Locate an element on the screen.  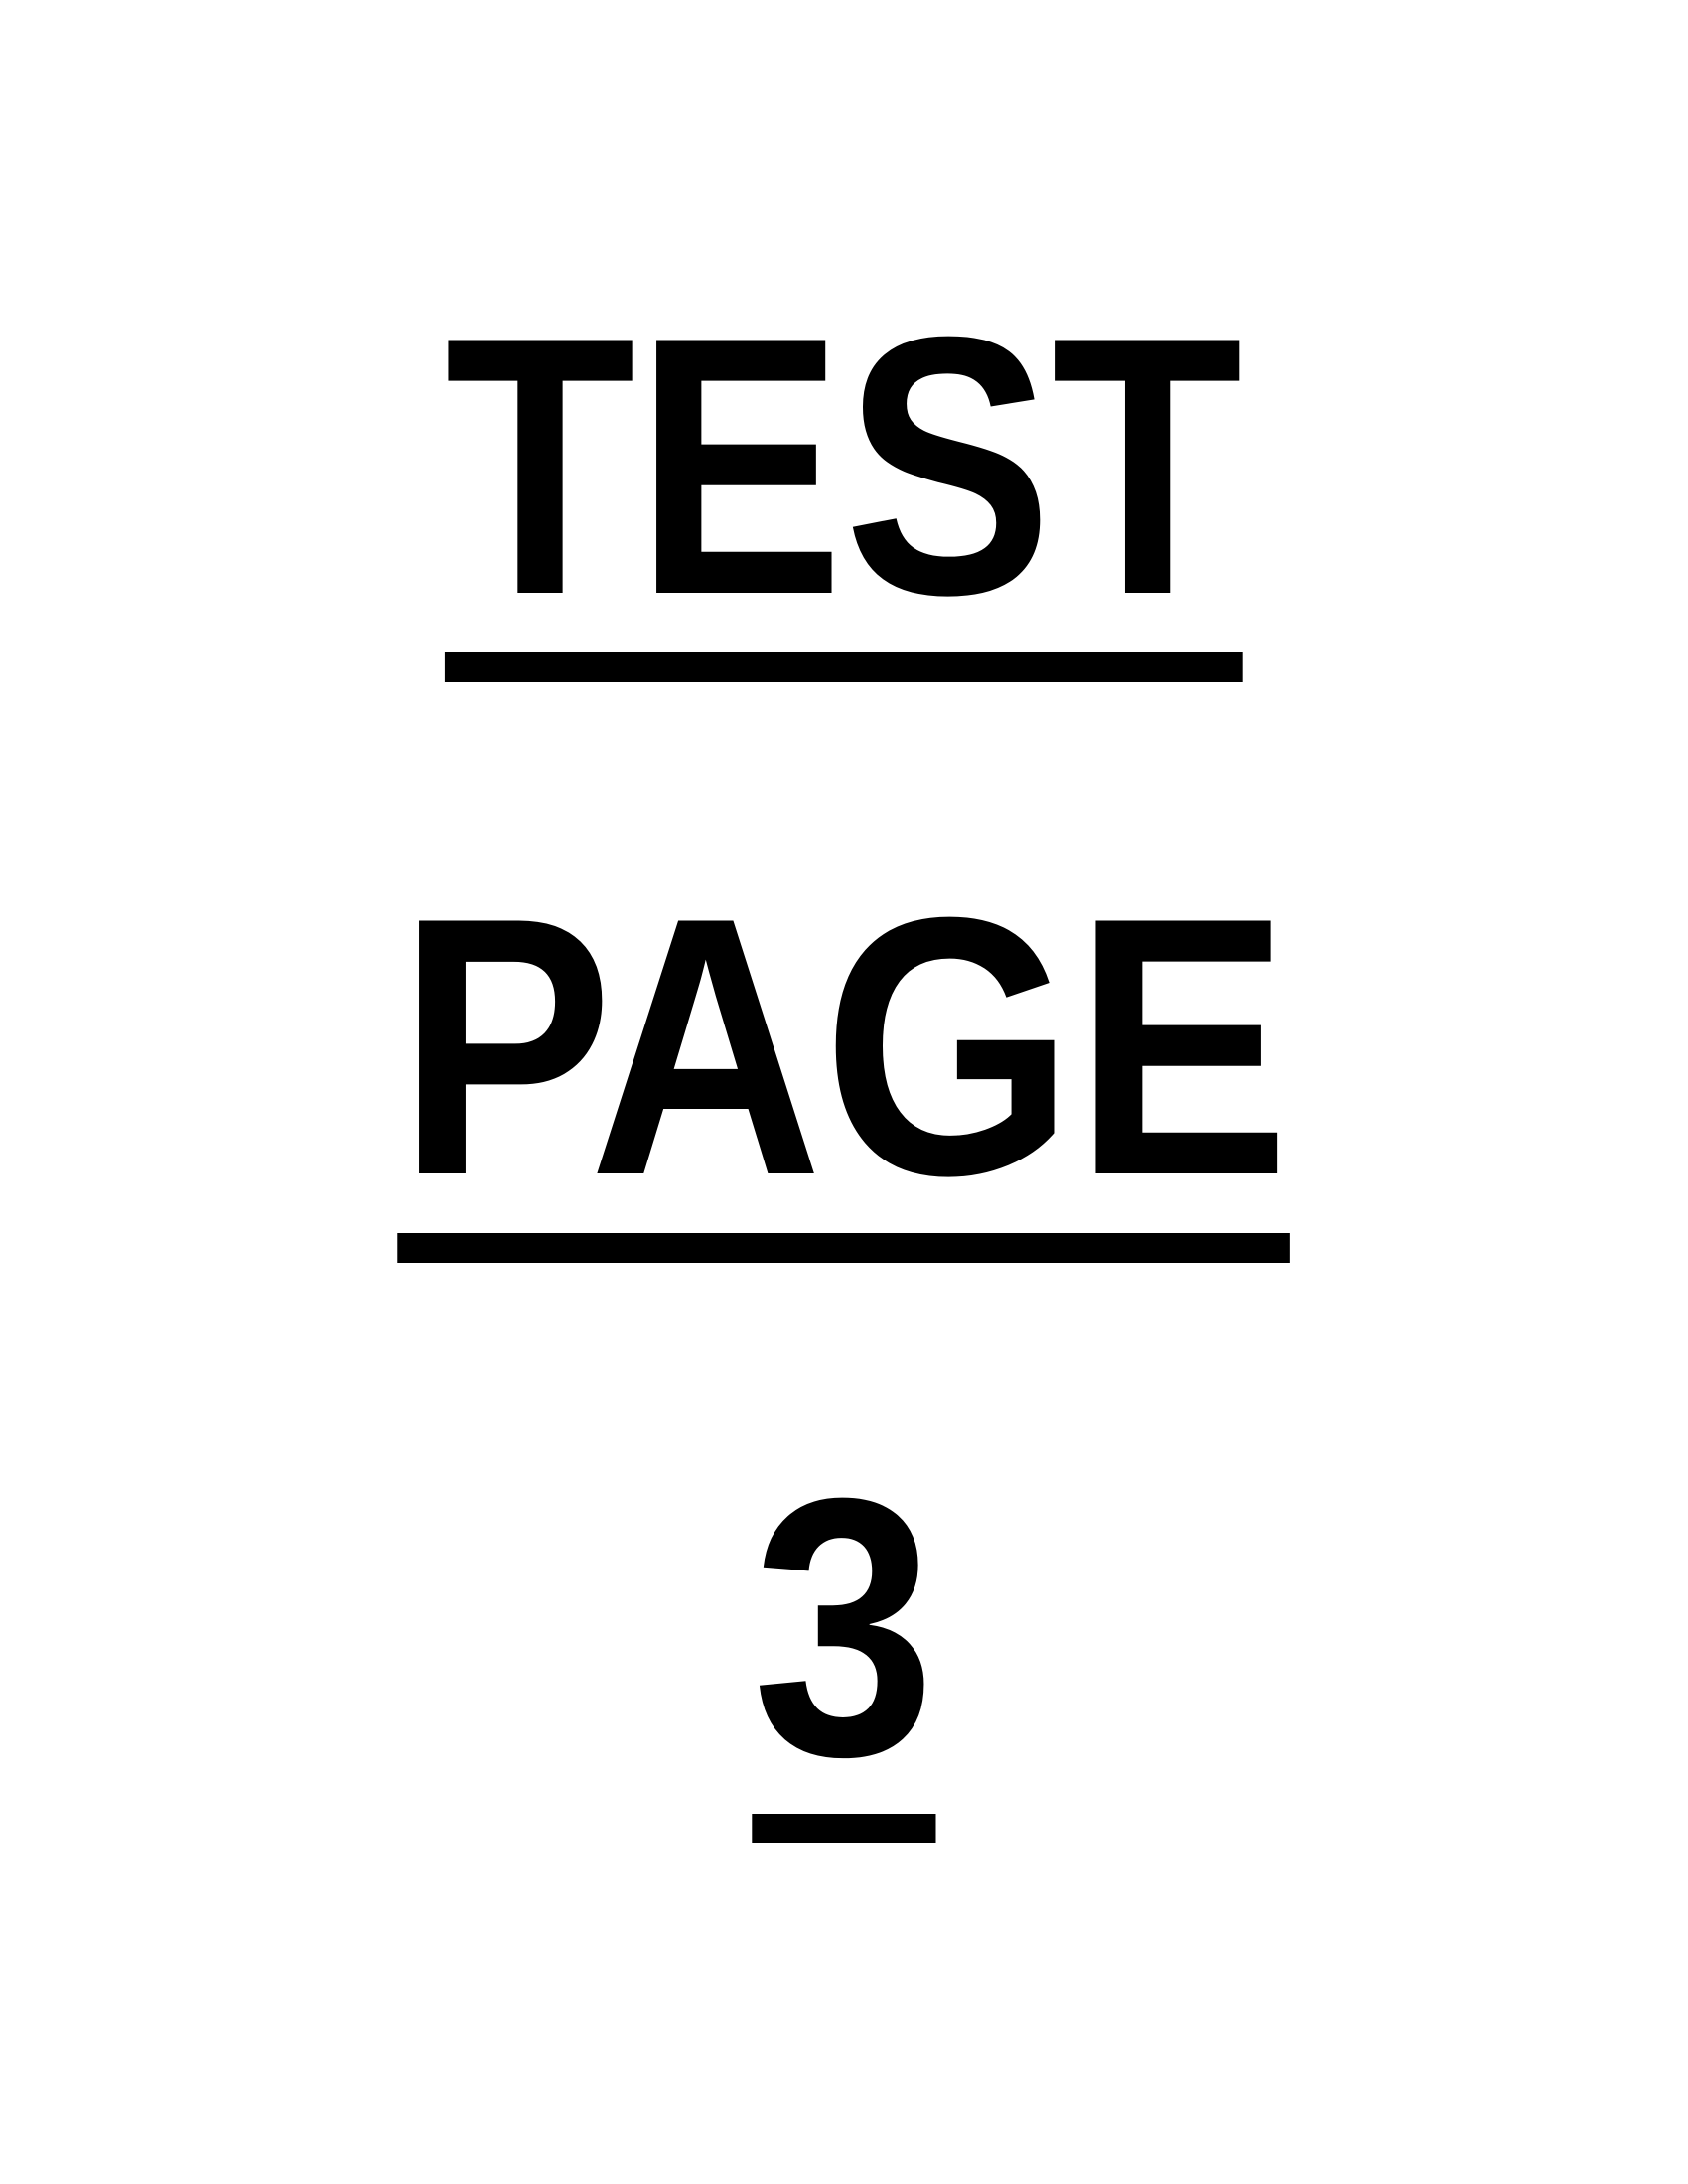
heading-text-page: PAGE is located at coordinates (844, 1047).